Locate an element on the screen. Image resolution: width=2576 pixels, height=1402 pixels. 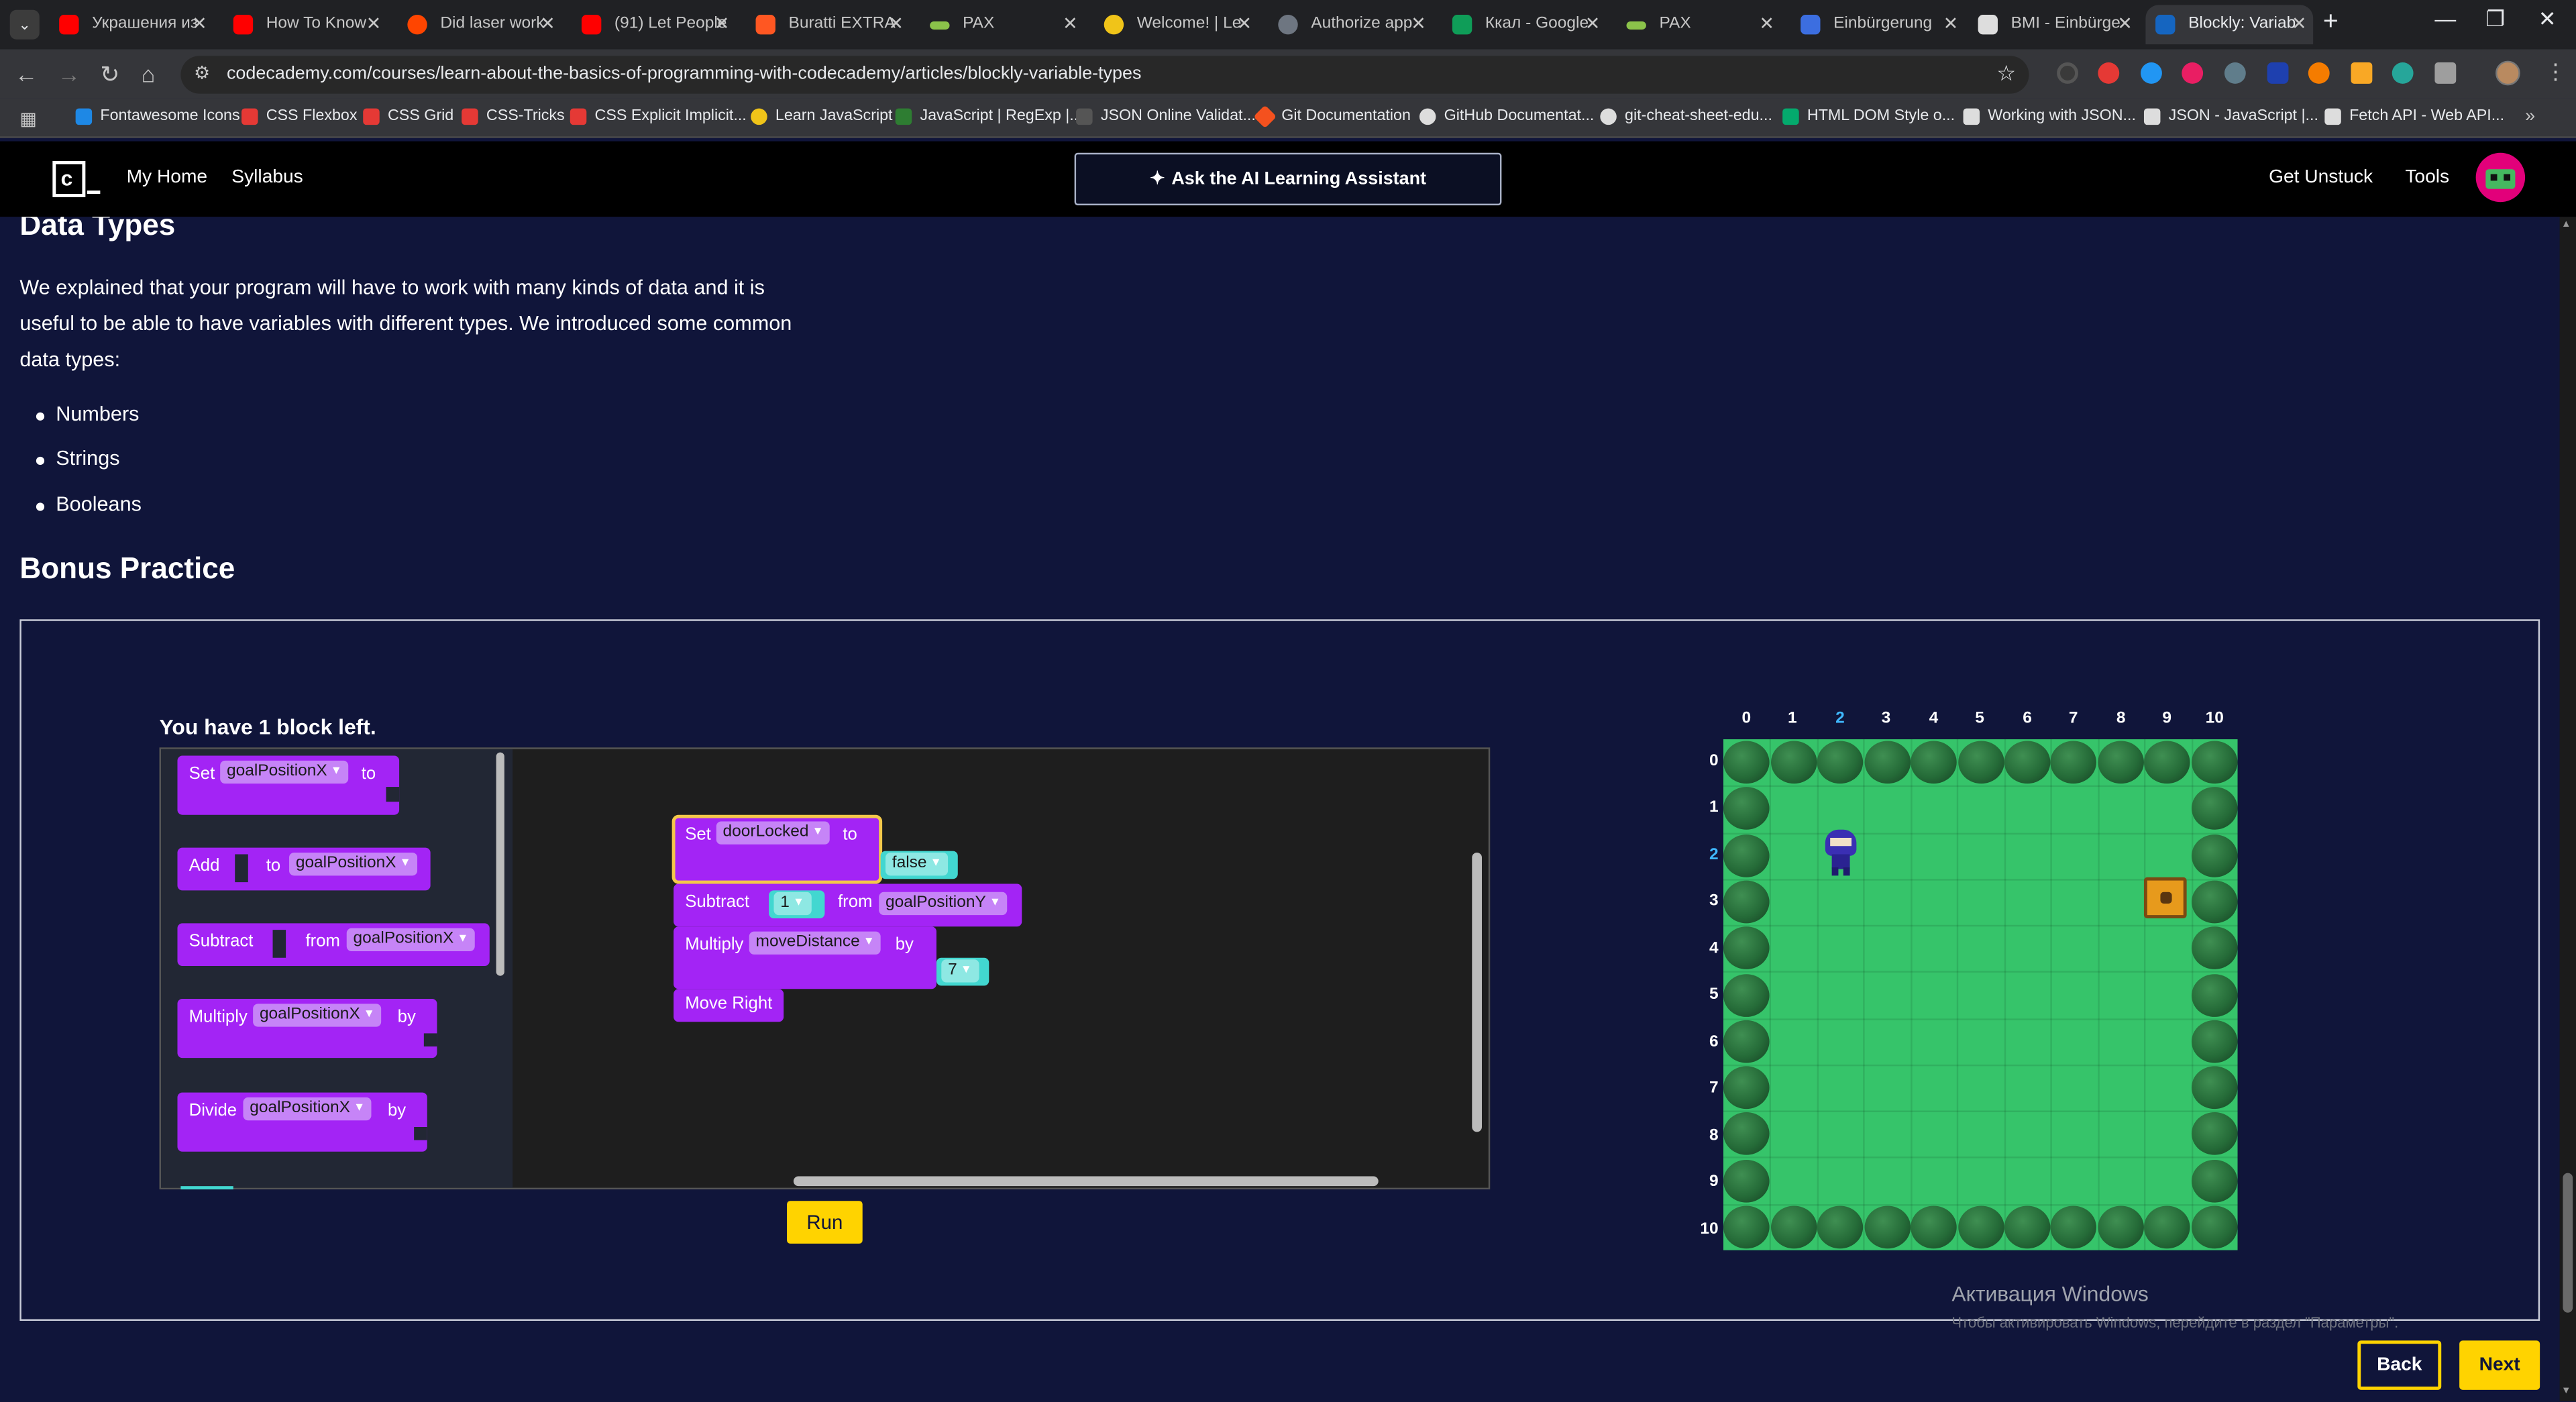
tab-active: Blockly: Variab ✕ is located at coordinates (2229, 25).